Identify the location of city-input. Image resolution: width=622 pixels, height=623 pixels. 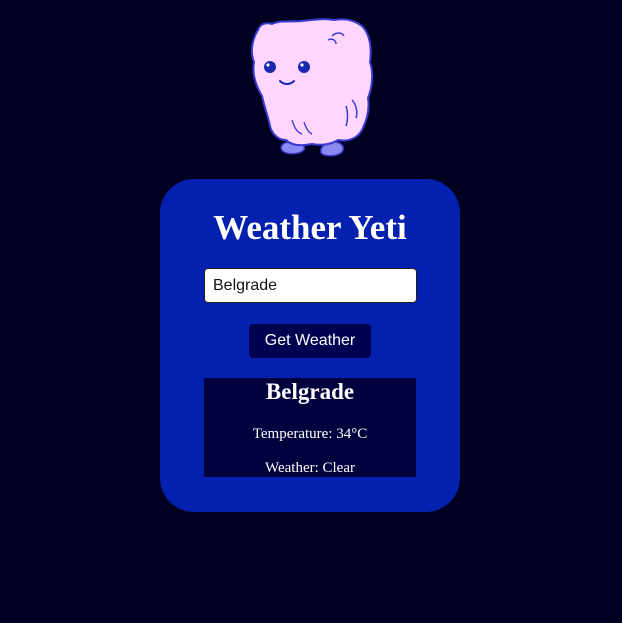
(310, 285).